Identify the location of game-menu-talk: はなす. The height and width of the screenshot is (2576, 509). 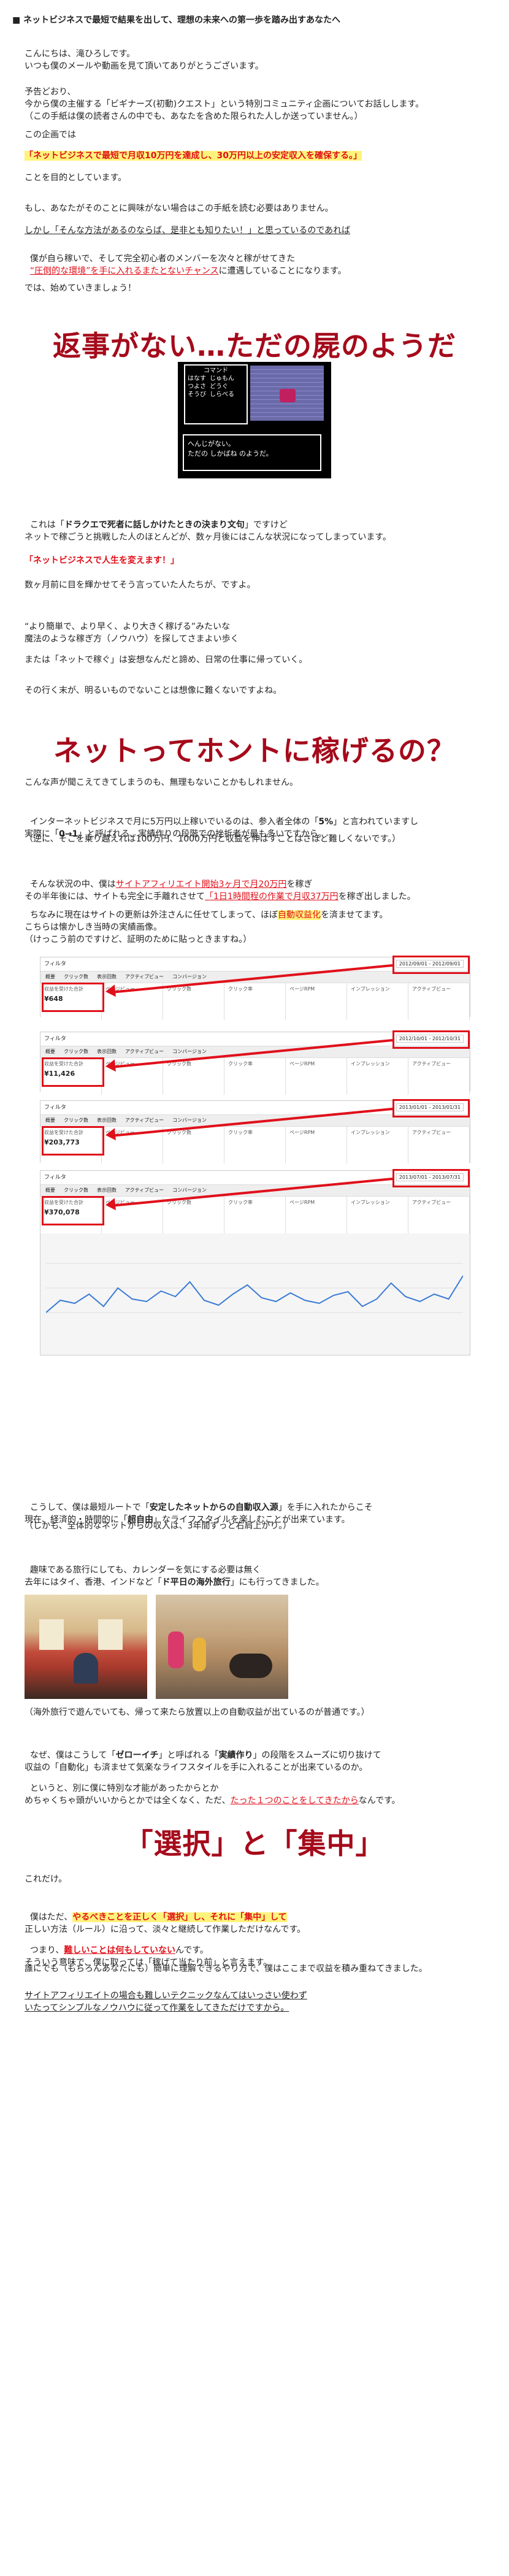
(197, 378).